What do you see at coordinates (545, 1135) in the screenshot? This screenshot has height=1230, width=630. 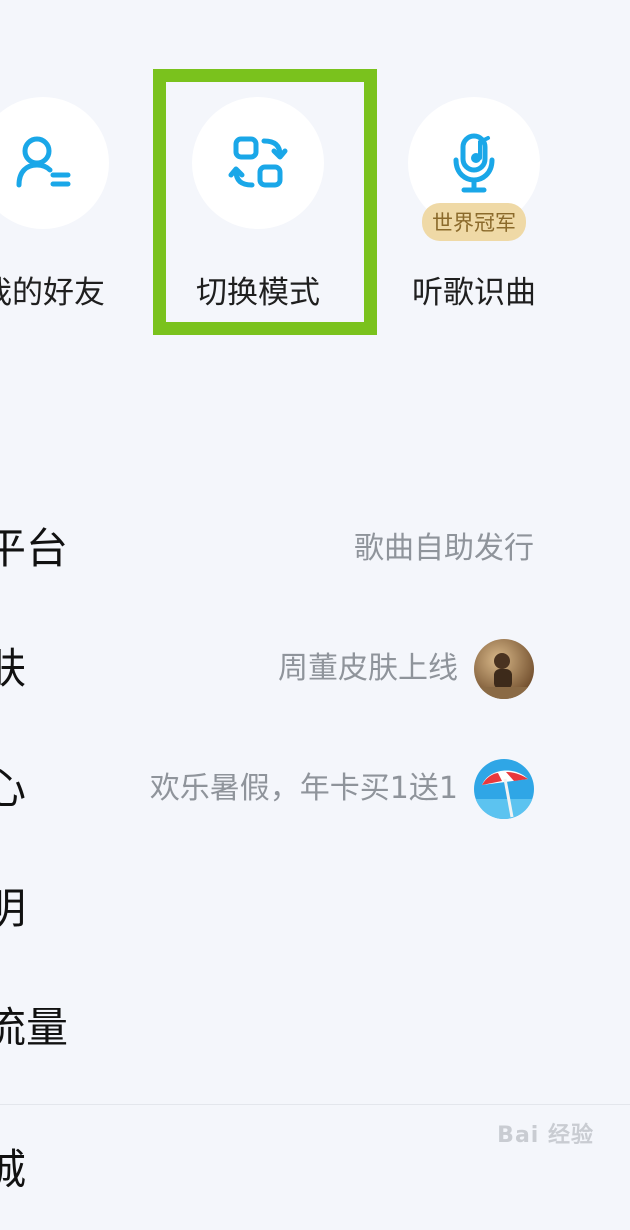 I see `watermark-logo: Bai 经验` at bounding box center [545, 1135].